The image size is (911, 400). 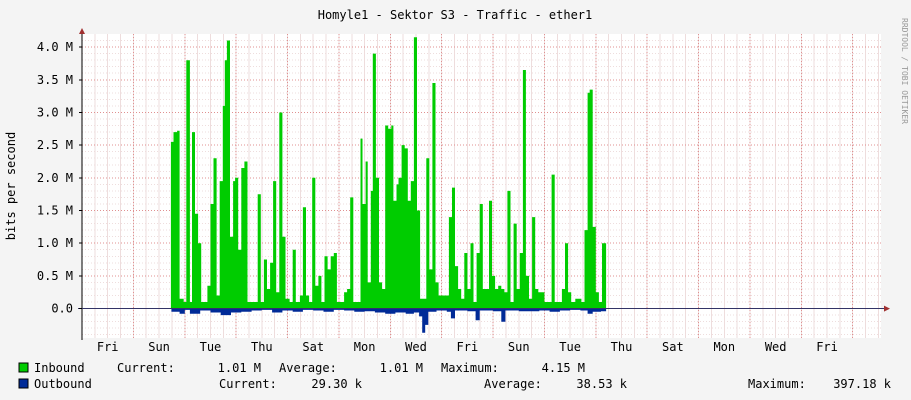 I want to click on y-tick-label: 3.0 M, so click(x=55, y=112).